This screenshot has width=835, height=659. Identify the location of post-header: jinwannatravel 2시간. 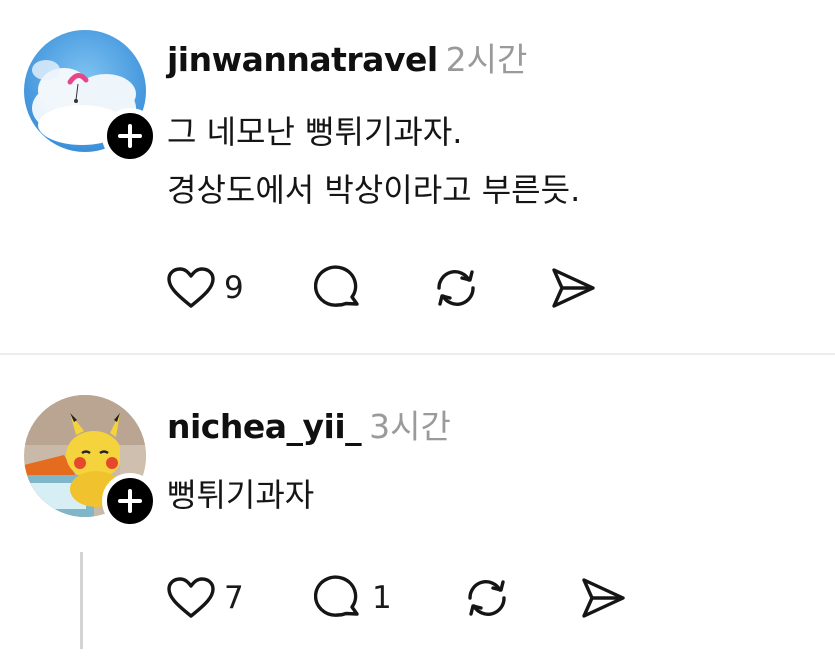
(347, 60).